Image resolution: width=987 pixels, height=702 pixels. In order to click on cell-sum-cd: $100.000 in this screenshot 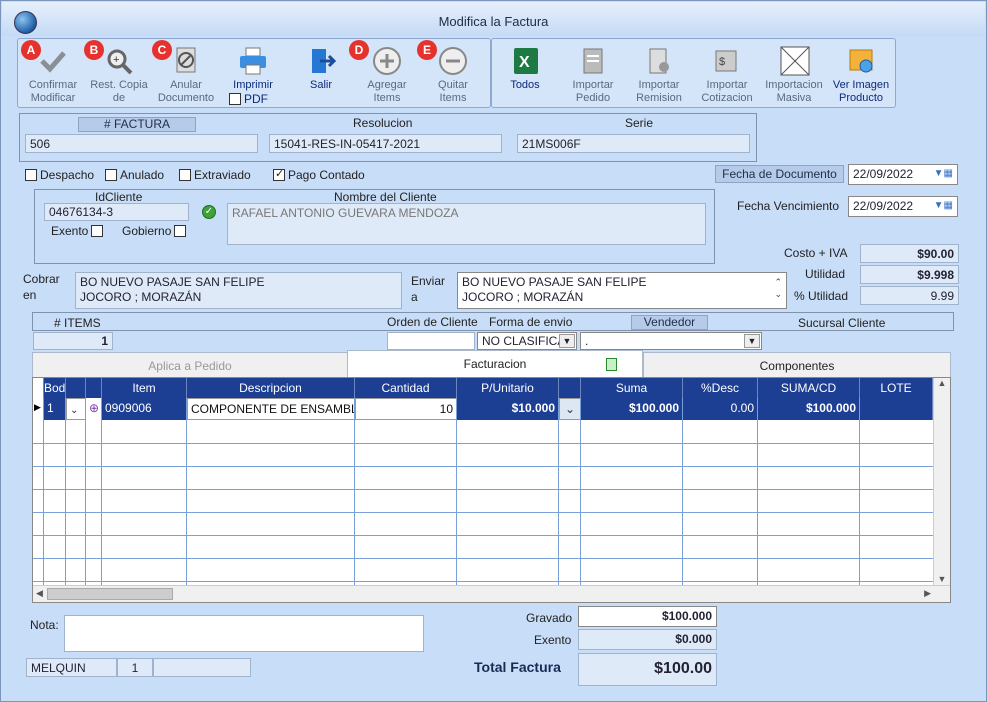, I will do `click(809, 409)`.